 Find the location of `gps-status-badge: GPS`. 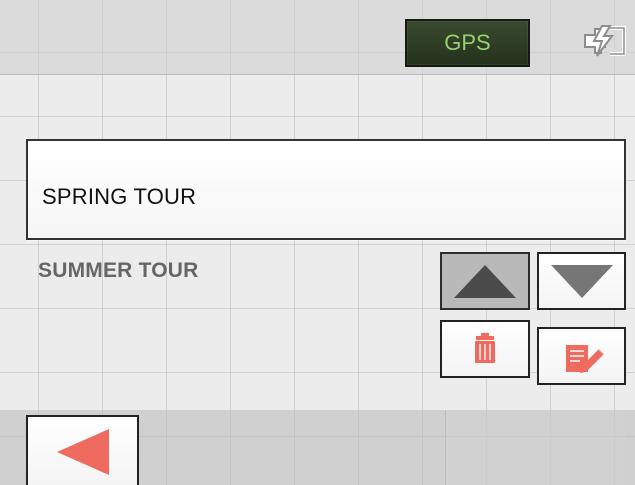

gps-status-badge: GPS is located at coordinates (467, 43).